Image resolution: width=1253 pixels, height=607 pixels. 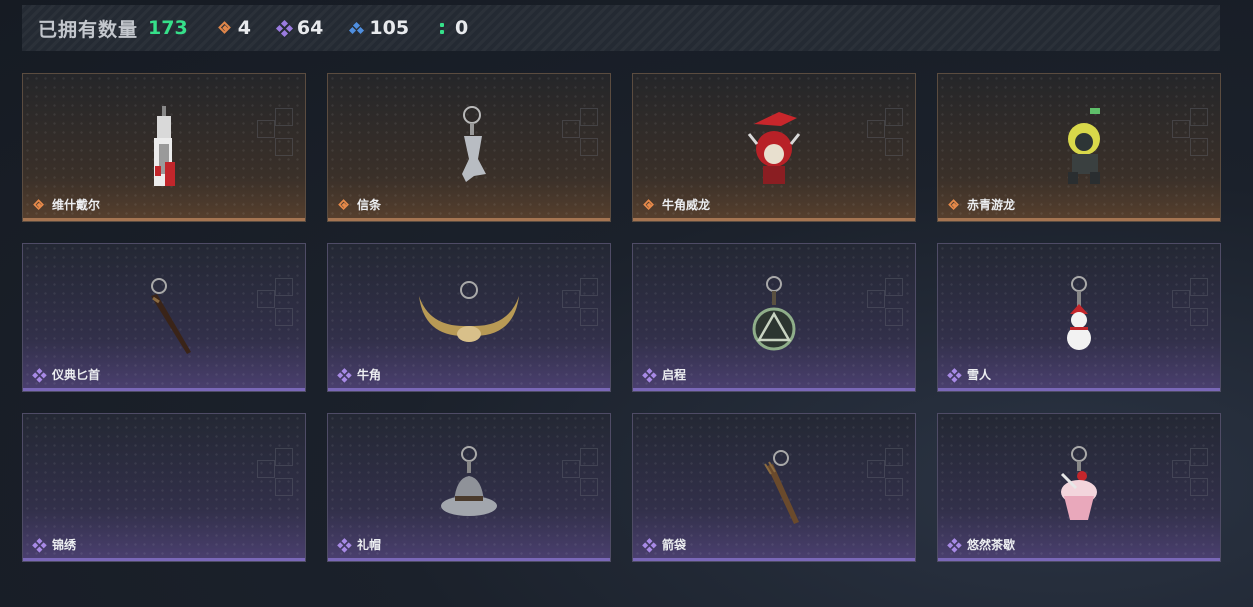 I want to click on stat-green: 0, so click(x=451, y=28).